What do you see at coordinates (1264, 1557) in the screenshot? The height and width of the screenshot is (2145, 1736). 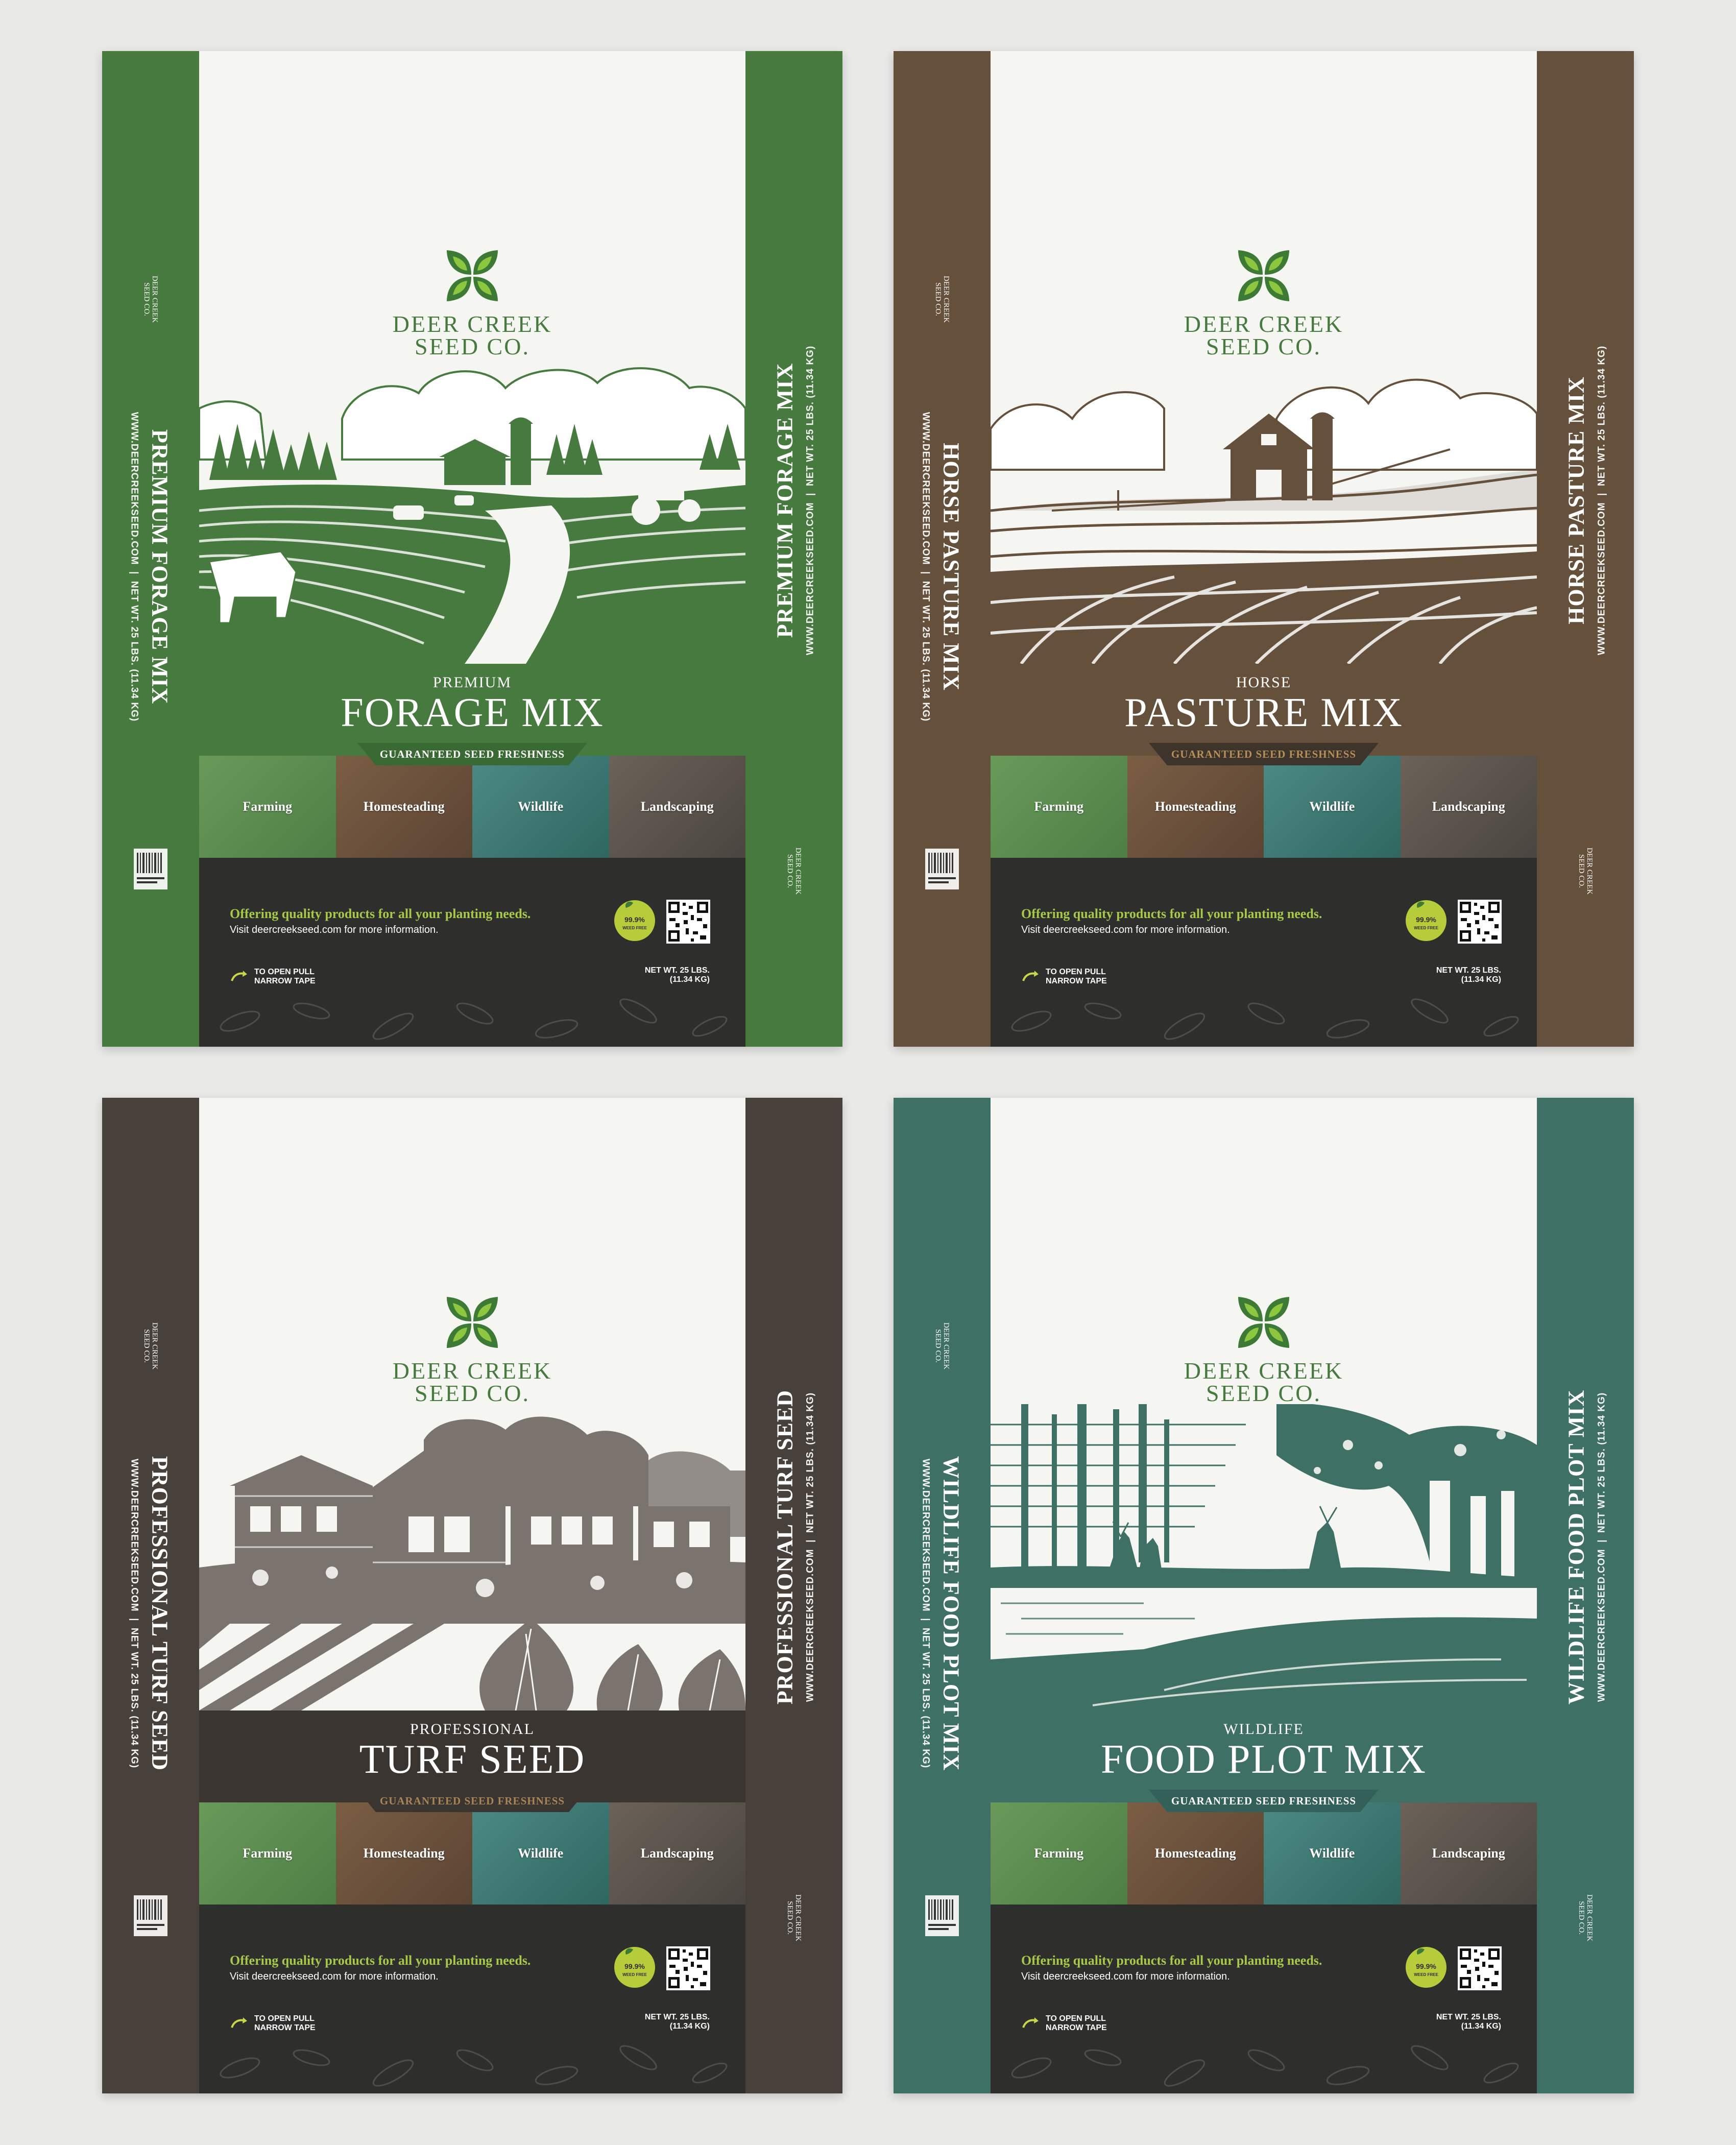 I see `wildlife-deer-illustration` at bounding box center [1264, 1557].